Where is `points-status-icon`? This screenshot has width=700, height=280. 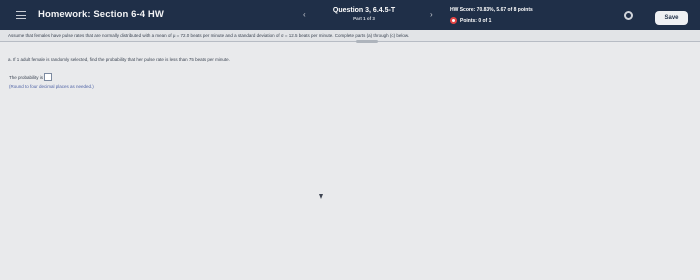
points-status-icon is located at coordinates (453, 20).